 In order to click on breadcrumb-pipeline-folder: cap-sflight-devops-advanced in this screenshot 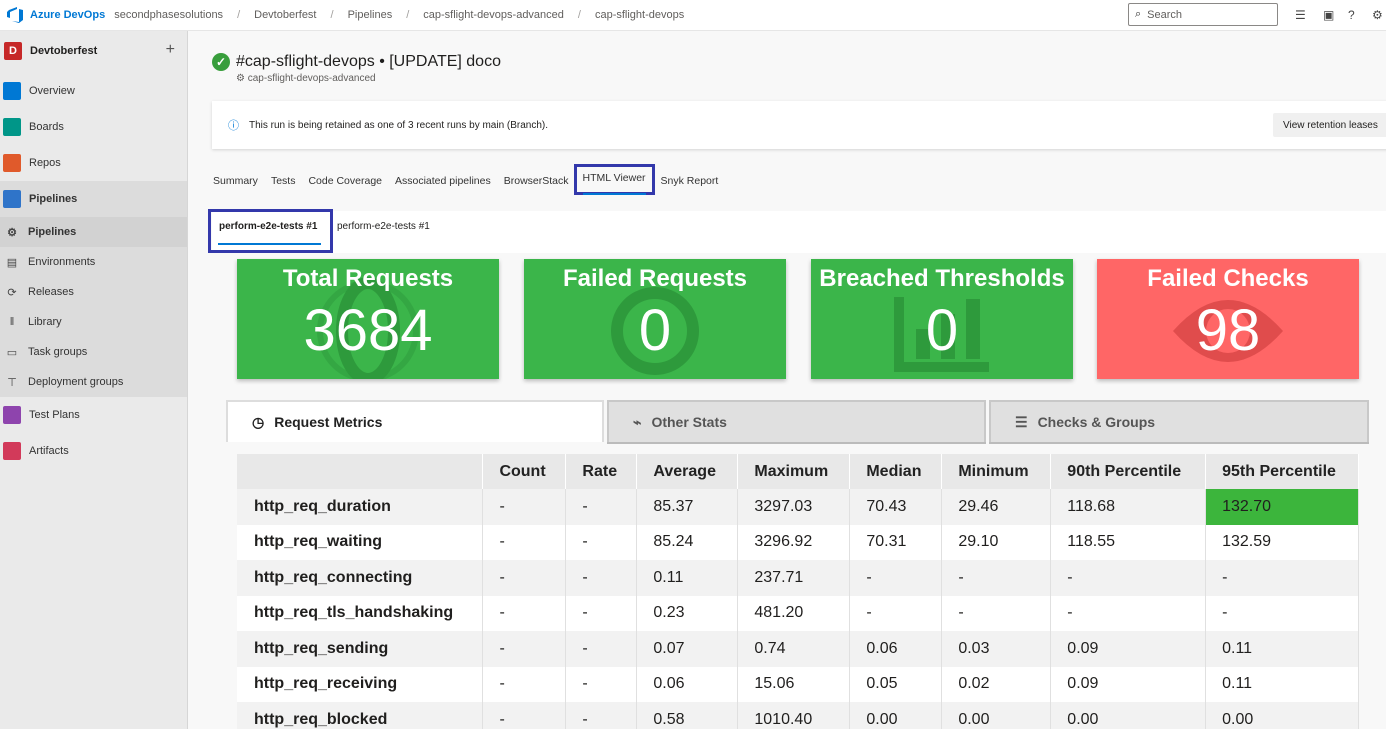, I will do `click(493, 15)`.